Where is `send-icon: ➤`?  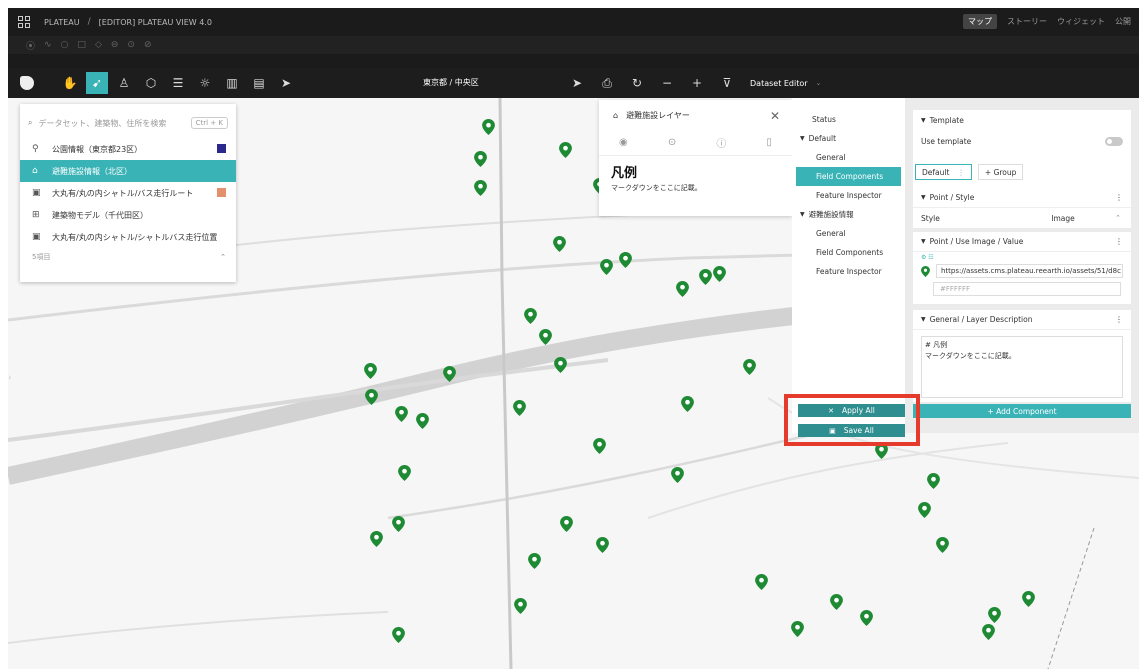 send-icon: ➤ is located at coordinates (286, 83).